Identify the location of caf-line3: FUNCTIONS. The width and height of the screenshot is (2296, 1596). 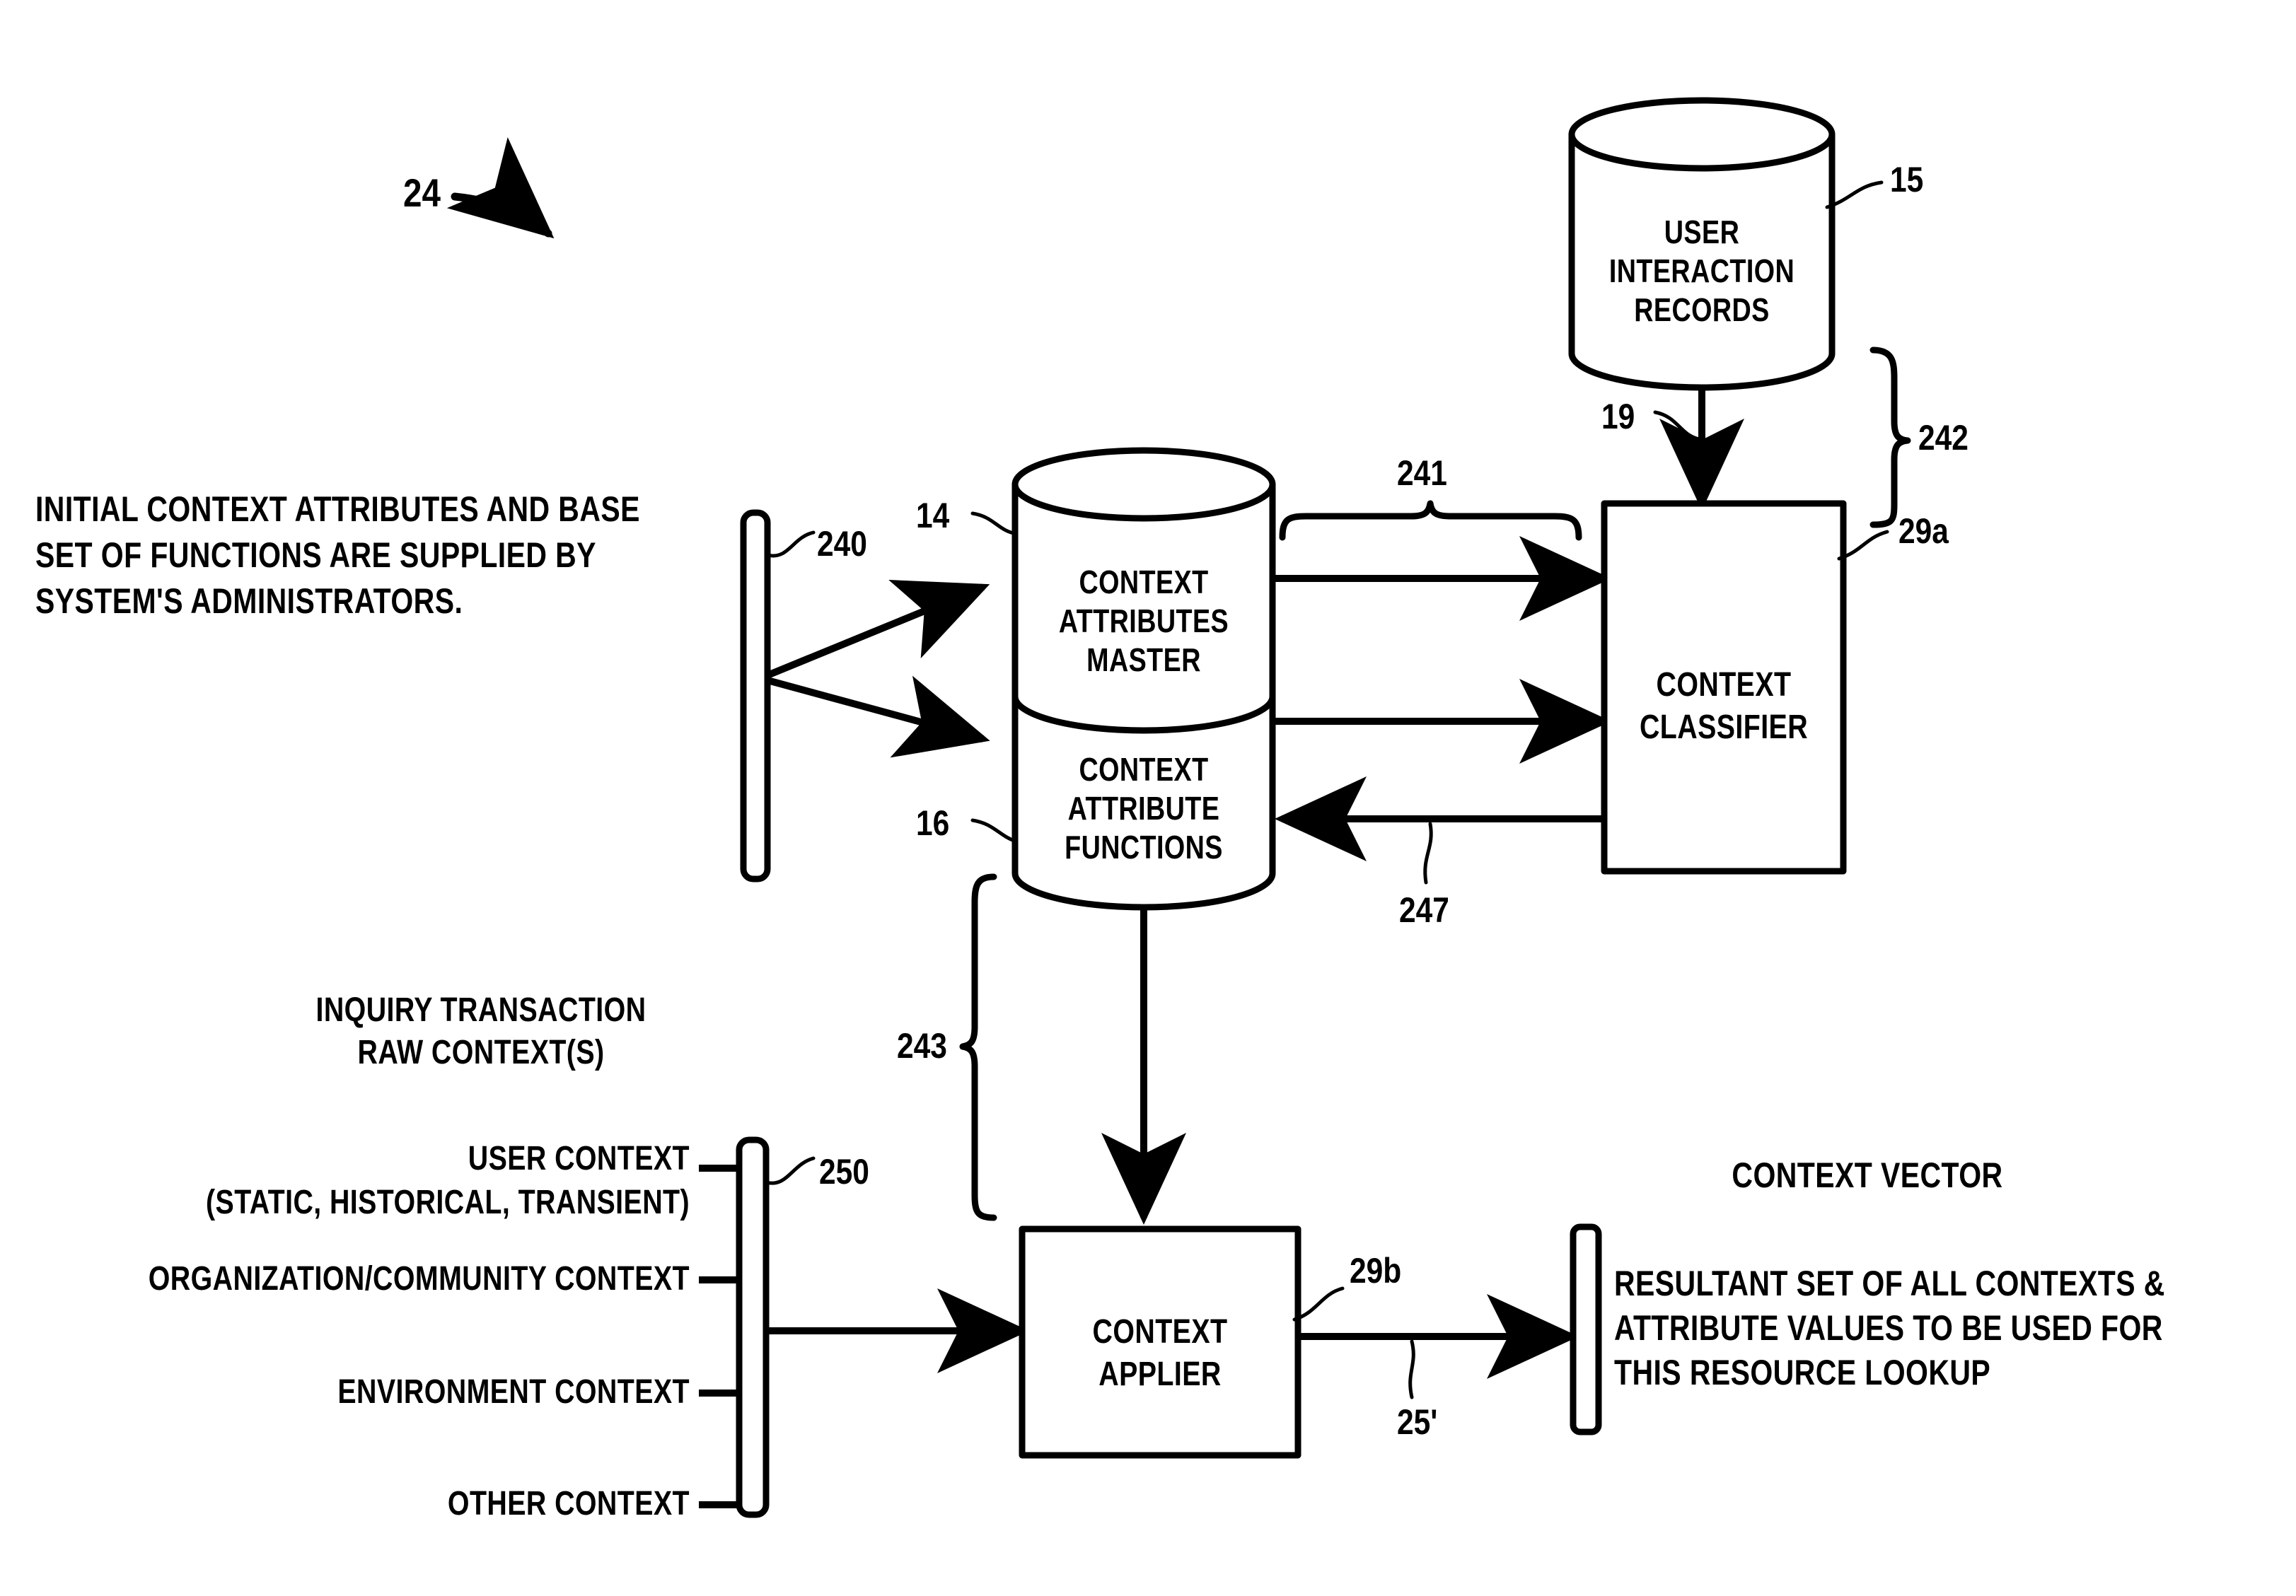
(1144, 847).